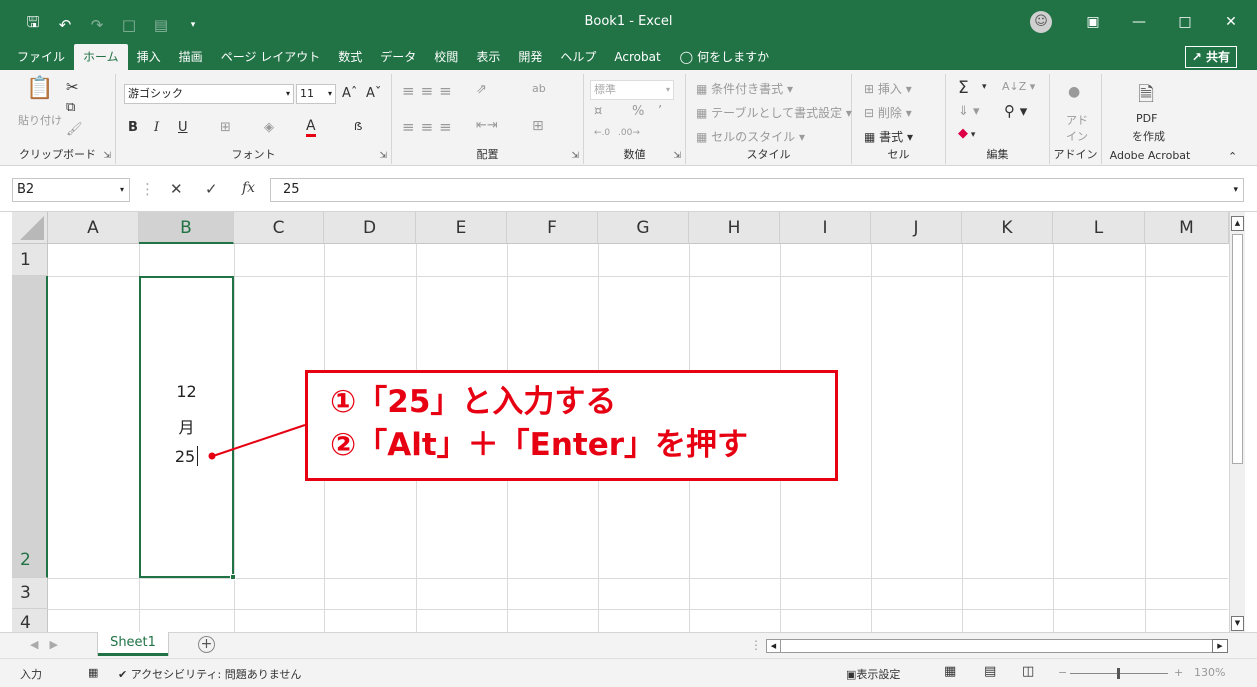 The width and height of the screenshot is (1257, 687). Describe the element at coordinates (211, 189) in the screenshot. I see `enter-icon: ✓` at that location.